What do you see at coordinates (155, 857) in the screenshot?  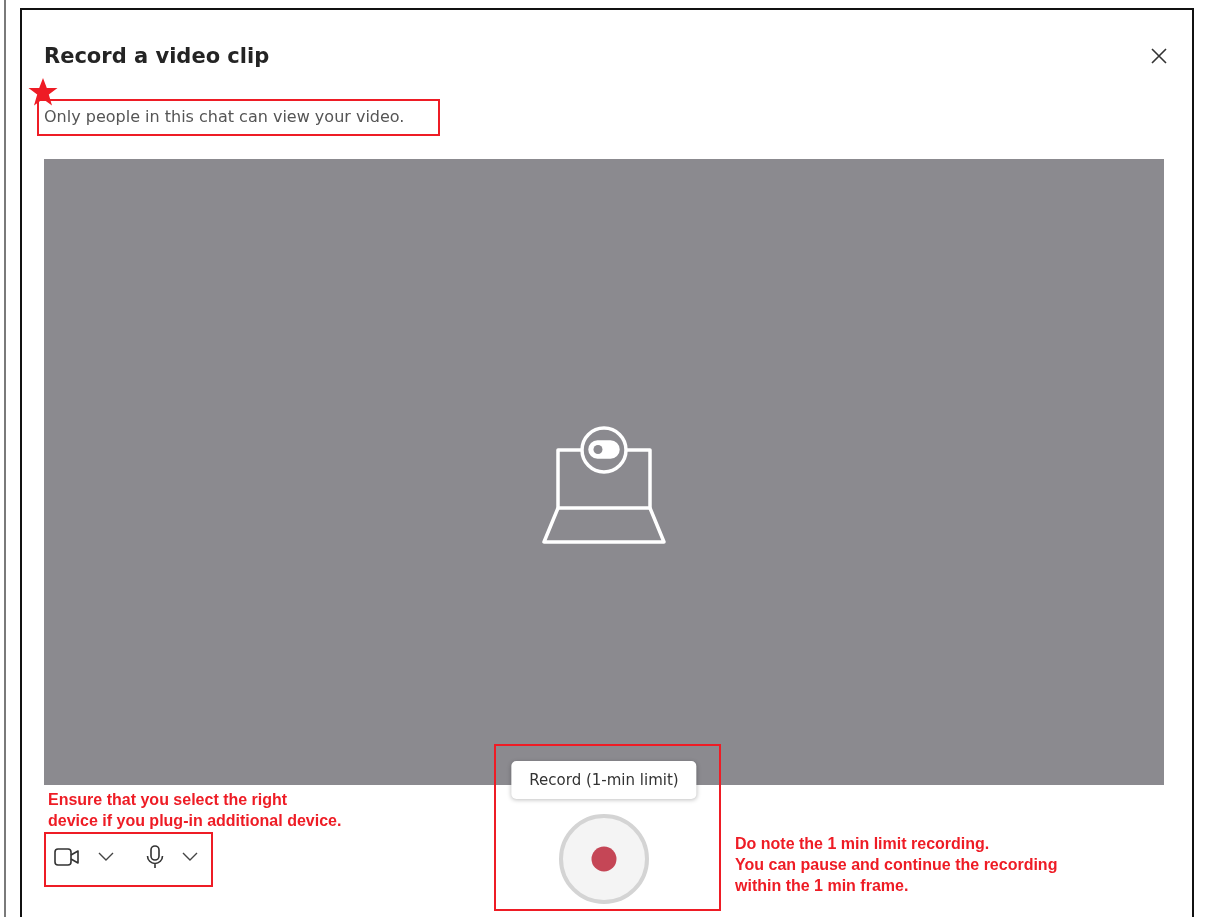 I see `microphone-icon` at bounding box center [155, 857].